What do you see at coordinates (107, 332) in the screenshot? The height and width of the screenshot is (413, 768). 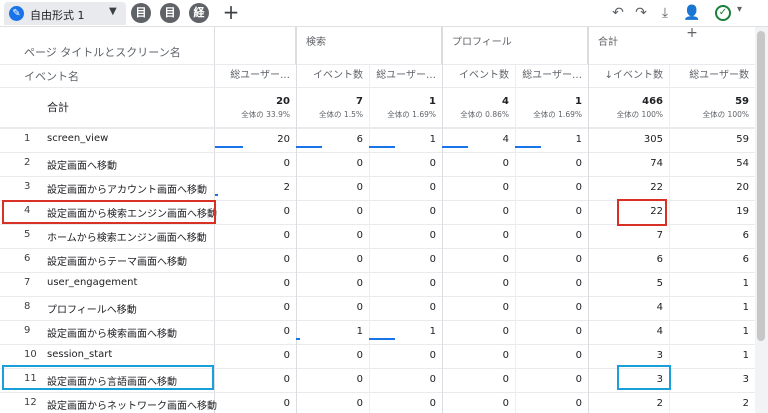 I see `table-row: 9 設定画面から検索画面へ移動` at bounding box center [107, 332].